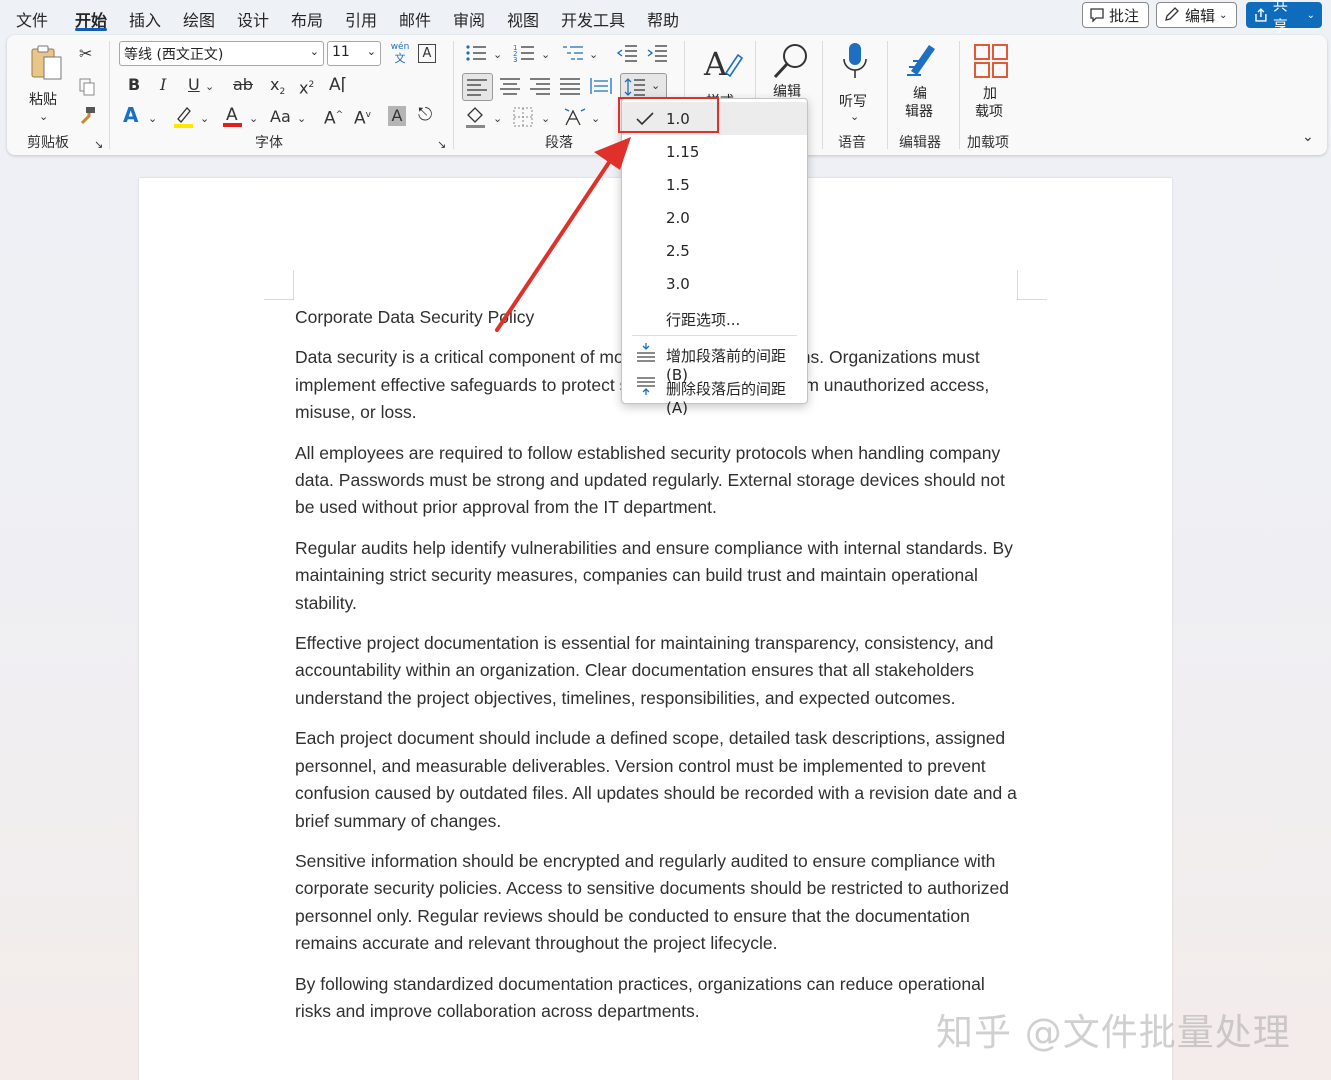 The width and height of the screenshot is (1331, 1080). I want to click on distributed-icon, so click(601, 86).